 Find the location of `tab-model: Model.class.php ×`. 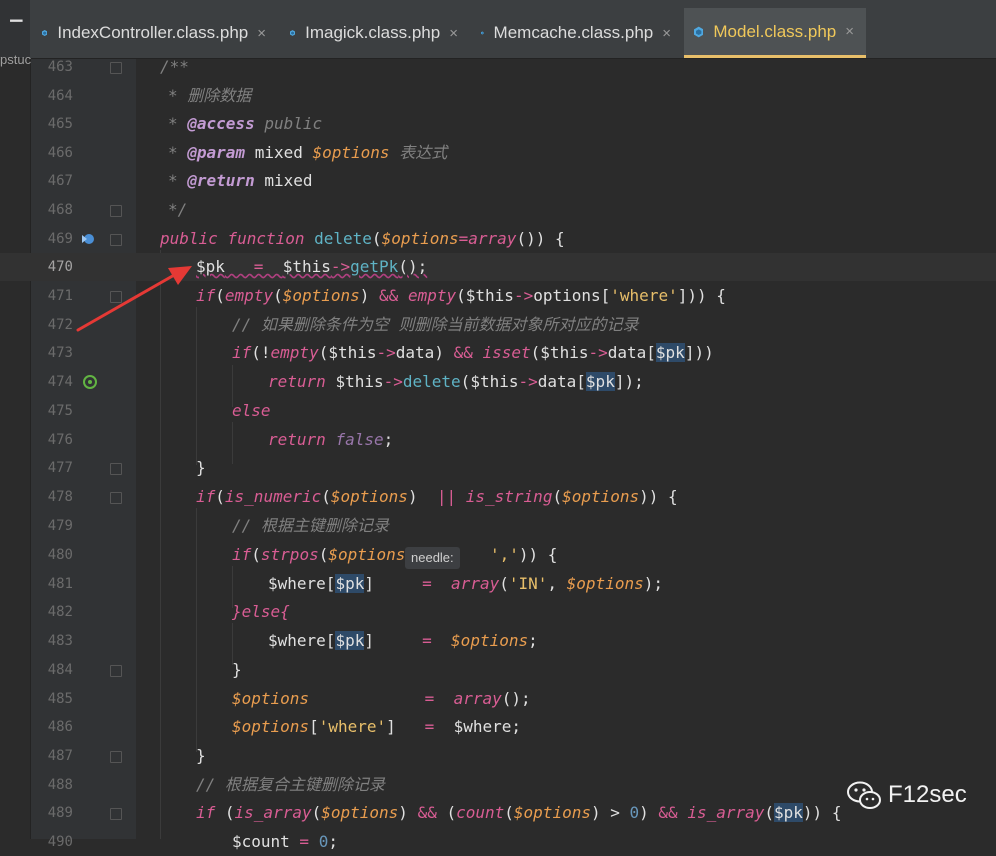

tab-model: Model.class.php × is located at coordinates (775, 33).